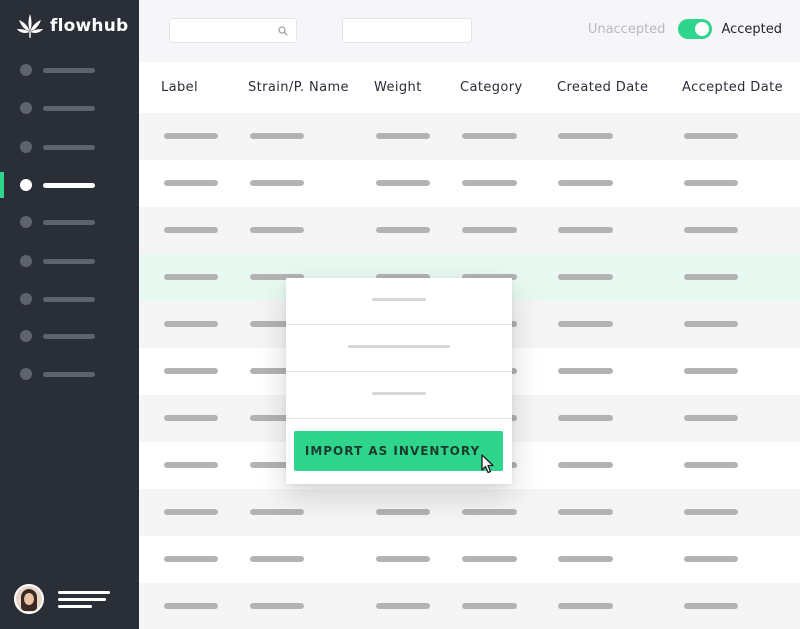 Image resolution: width=800 pixels, height=629 pixels. What do you see at coordinates (69, 185) in the screenshot?
I see `sidebar-item-4-active` at bounding box center [69, 185].